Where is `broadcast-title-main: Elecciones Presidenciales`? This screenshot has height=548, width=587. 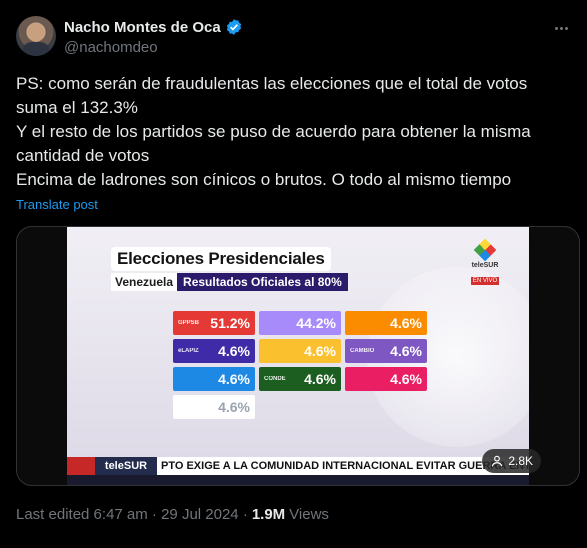
broadcast-title-main: Elecciones Presidenciales is located at coordinates (221, 259).